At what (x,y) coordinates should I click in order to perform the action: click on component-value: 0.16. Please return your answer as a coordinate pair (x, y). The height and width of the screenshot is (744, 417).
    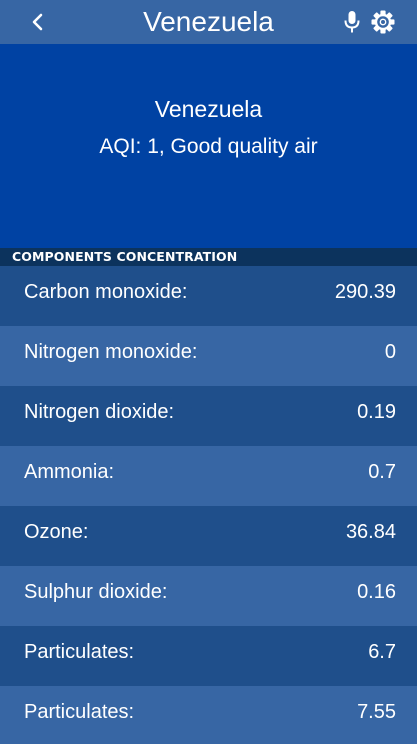
    Looking at the image, I should click on (376, 592).